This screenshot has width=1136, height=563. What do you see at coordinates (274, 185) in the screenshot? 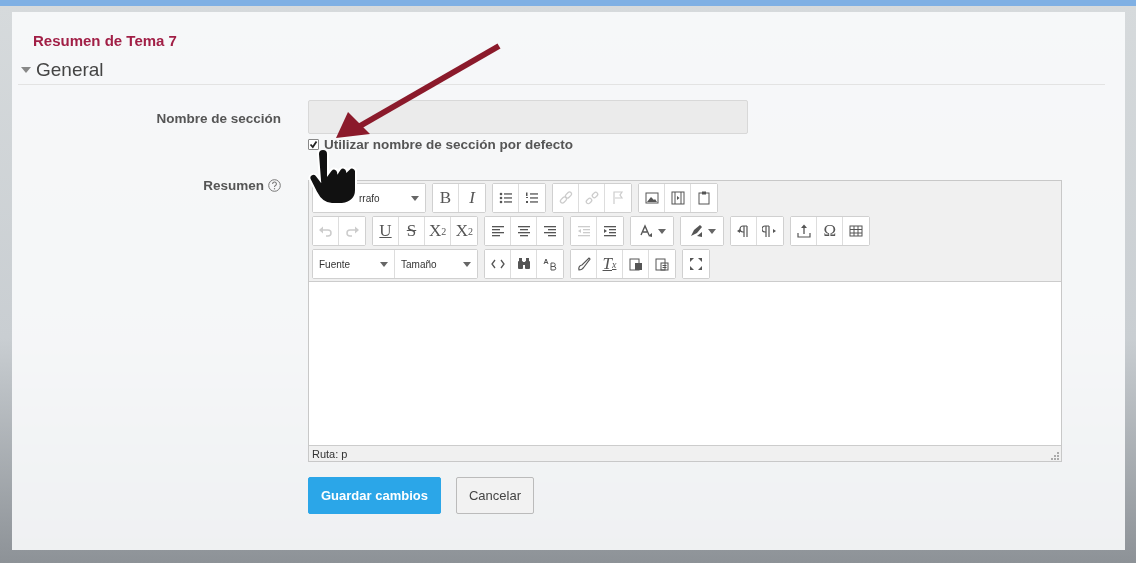
I see `help-icon` at bounding box center [274, 185].